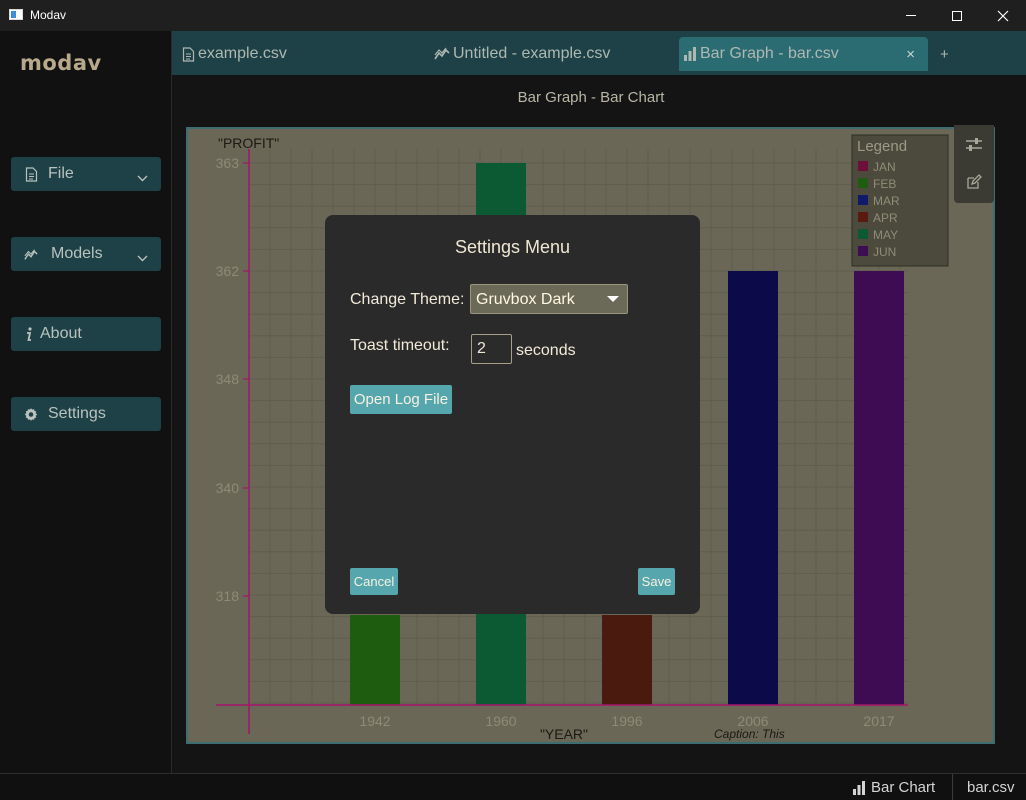 This screenshot has width=1026, height=800. Describe the element at coordinates (77, 413) in the screenshot. I see `sidebar-item-label: Settings` at that location.